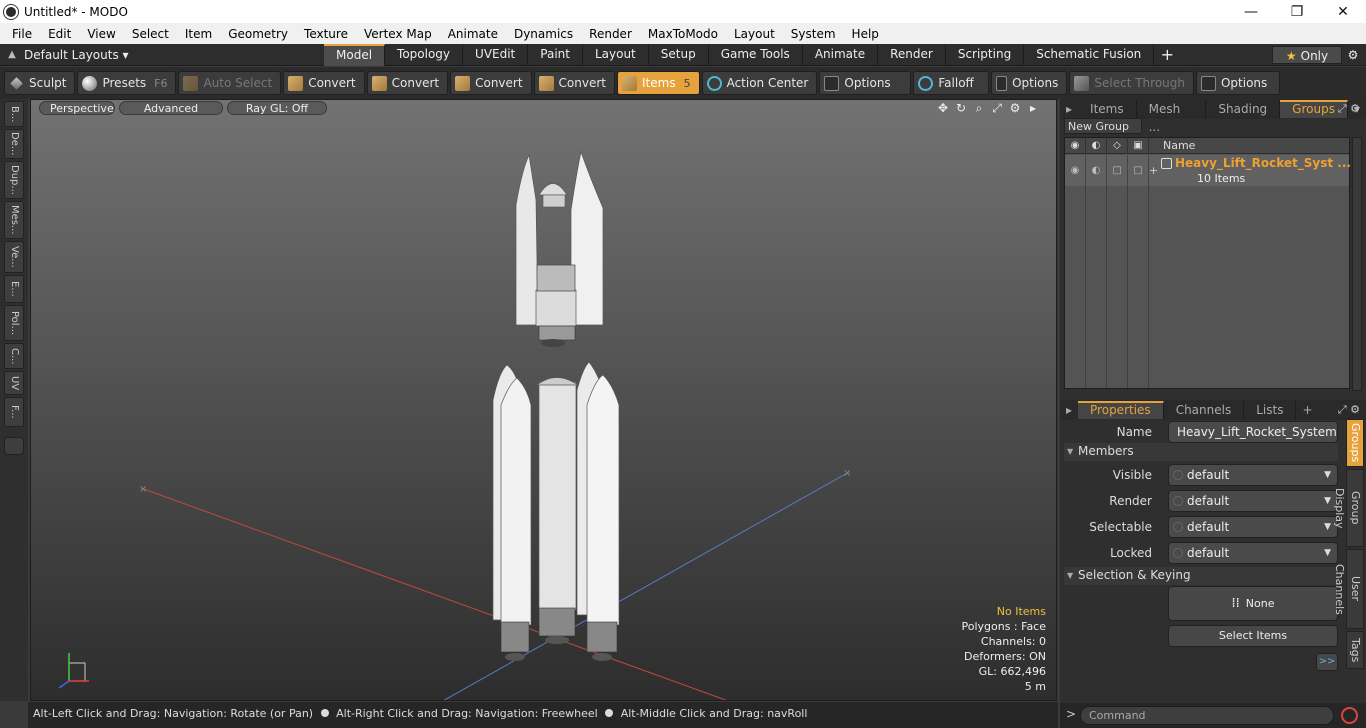 The height and width of the screenshot is (728, 1366). What do you see at coordinates (1138, 145) in the screenshot?
I see `lock-icon: ▣` at bounding box center [1138, 145].